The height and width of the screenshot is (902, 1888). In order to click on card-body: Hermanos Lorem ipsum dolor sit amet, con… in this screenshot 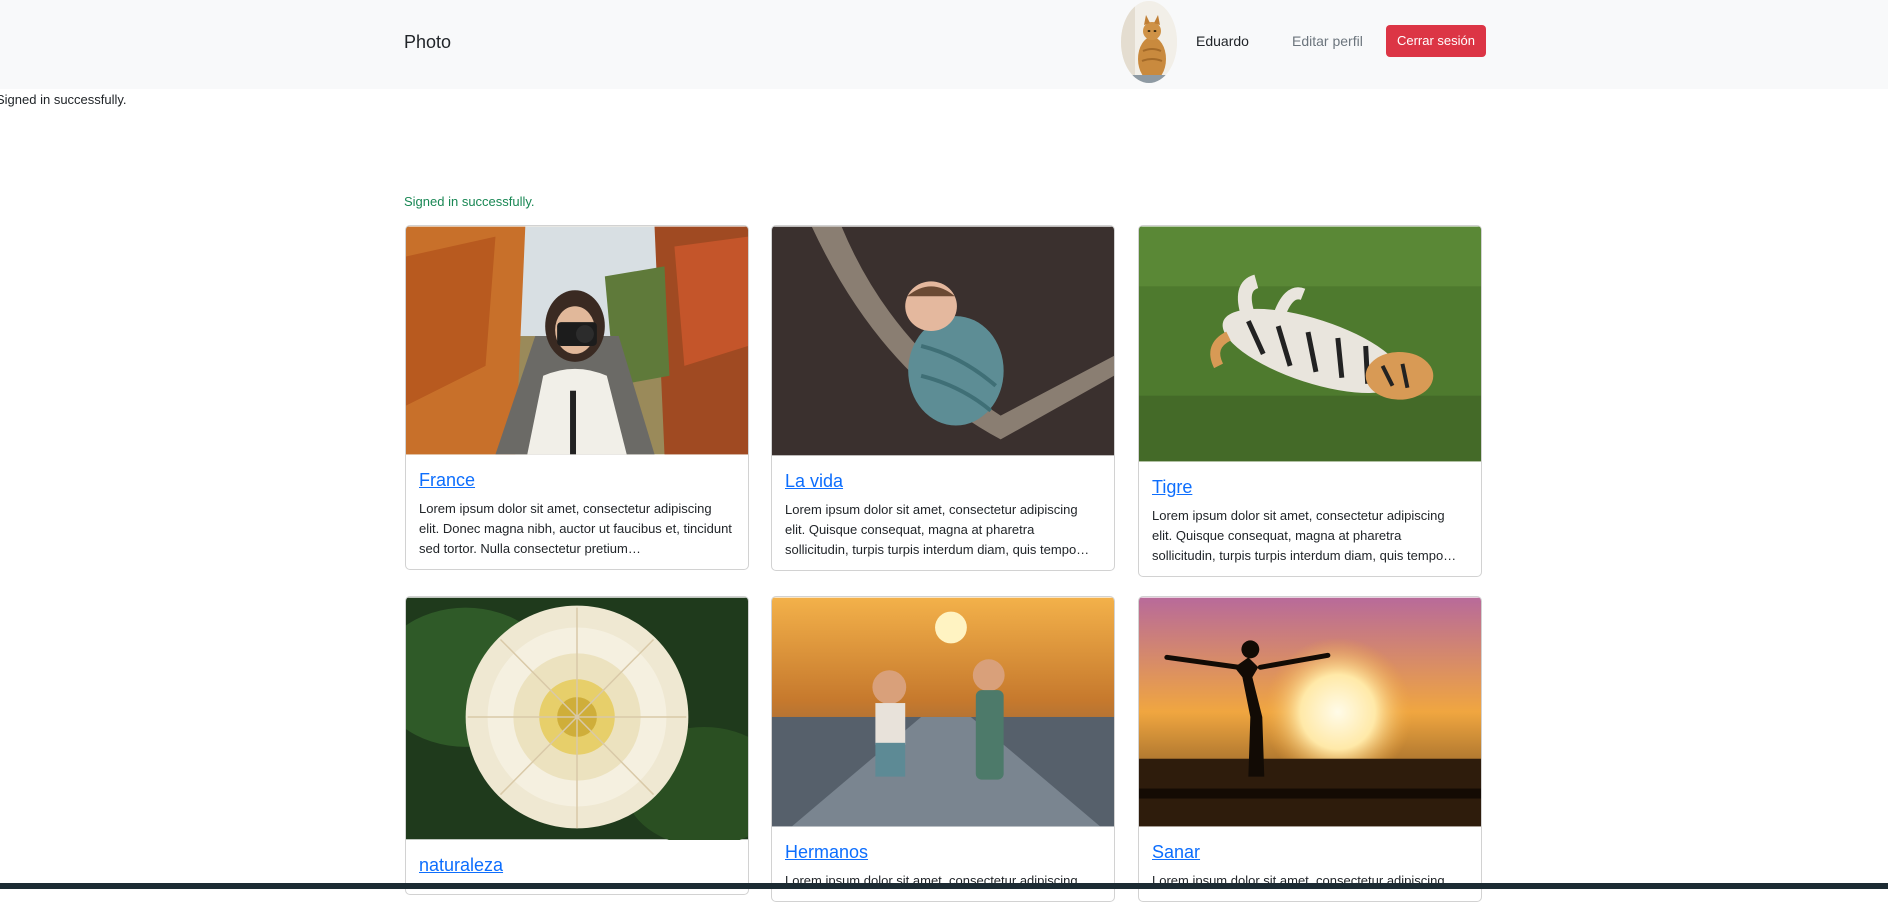, I will do `click(943, 864)`.